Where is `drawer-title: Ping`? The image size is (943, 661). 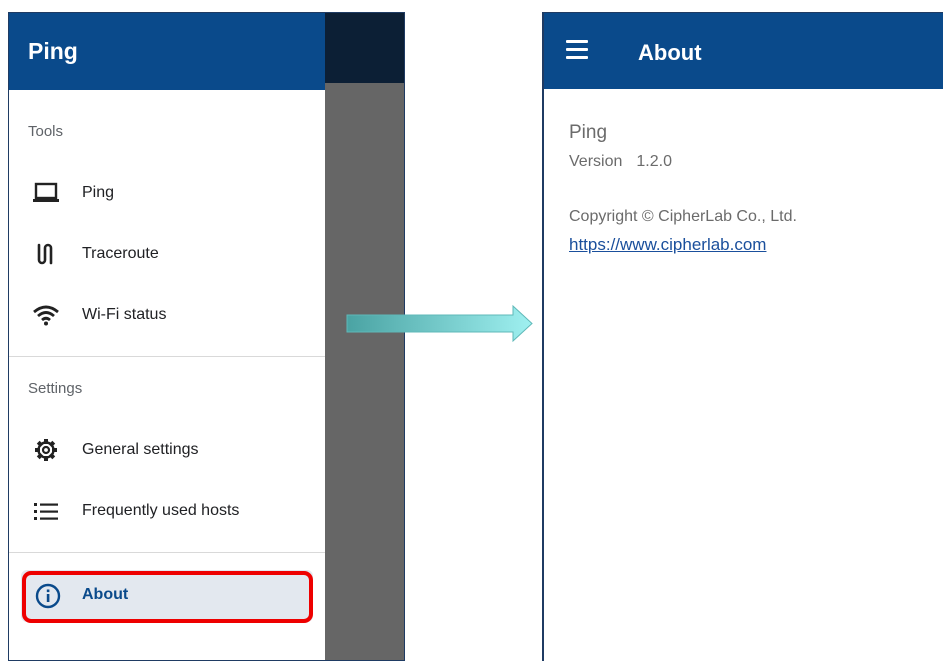
drawer-title: Ping is located at coordinates (53, 51).